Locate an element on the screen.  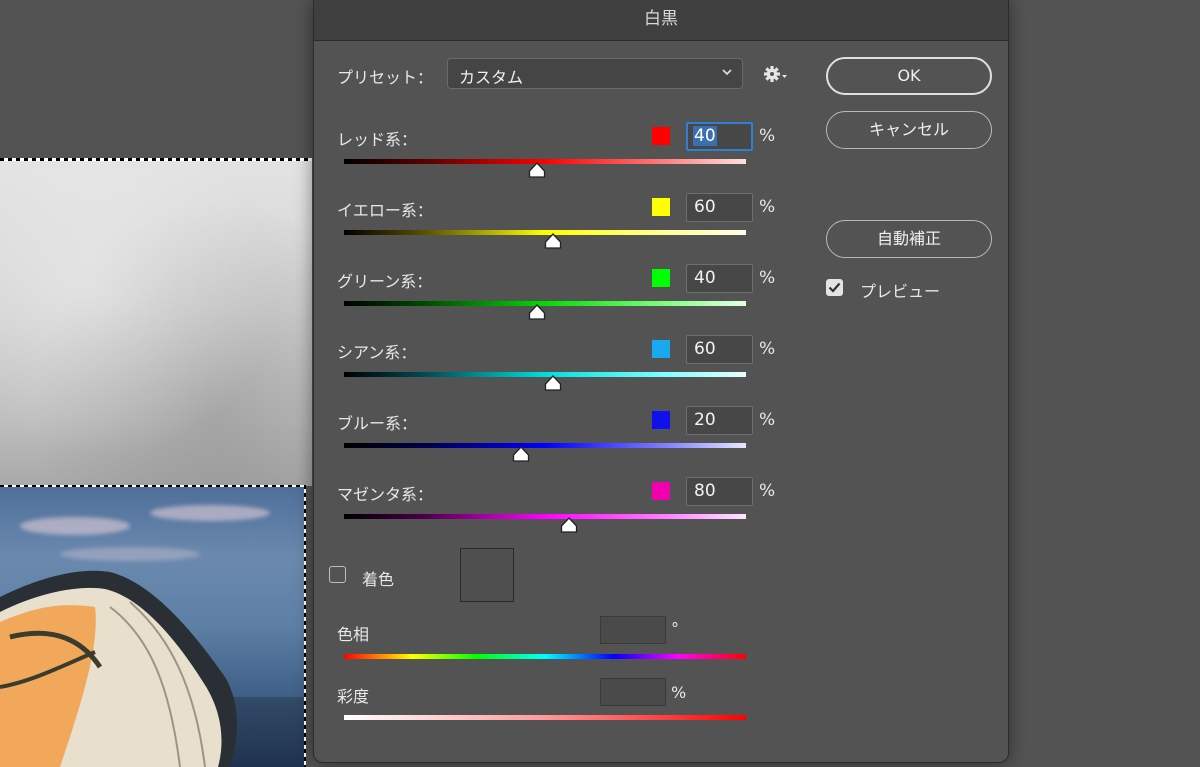
channel-value: 80 is located at coordinates (705, 491).